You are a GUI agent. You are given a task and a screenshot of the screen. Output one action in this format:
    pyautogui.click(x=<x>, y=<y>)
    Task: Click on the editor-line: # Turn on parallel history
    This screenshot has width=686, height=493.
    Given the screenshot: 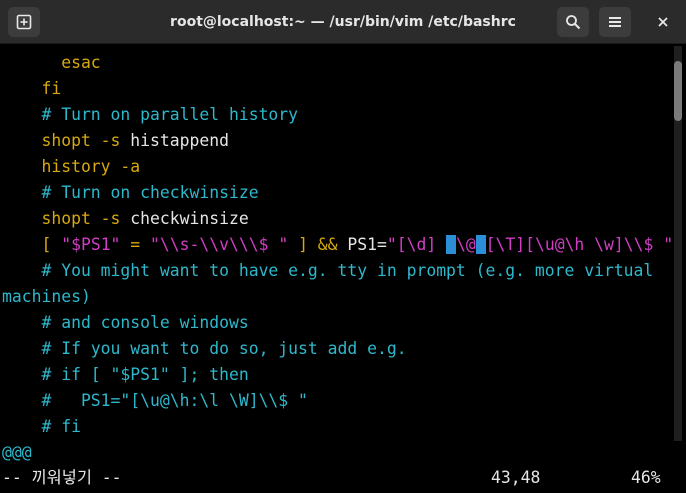 What is the action you would take?
    pyautogui.click(x=150, y=115)
    